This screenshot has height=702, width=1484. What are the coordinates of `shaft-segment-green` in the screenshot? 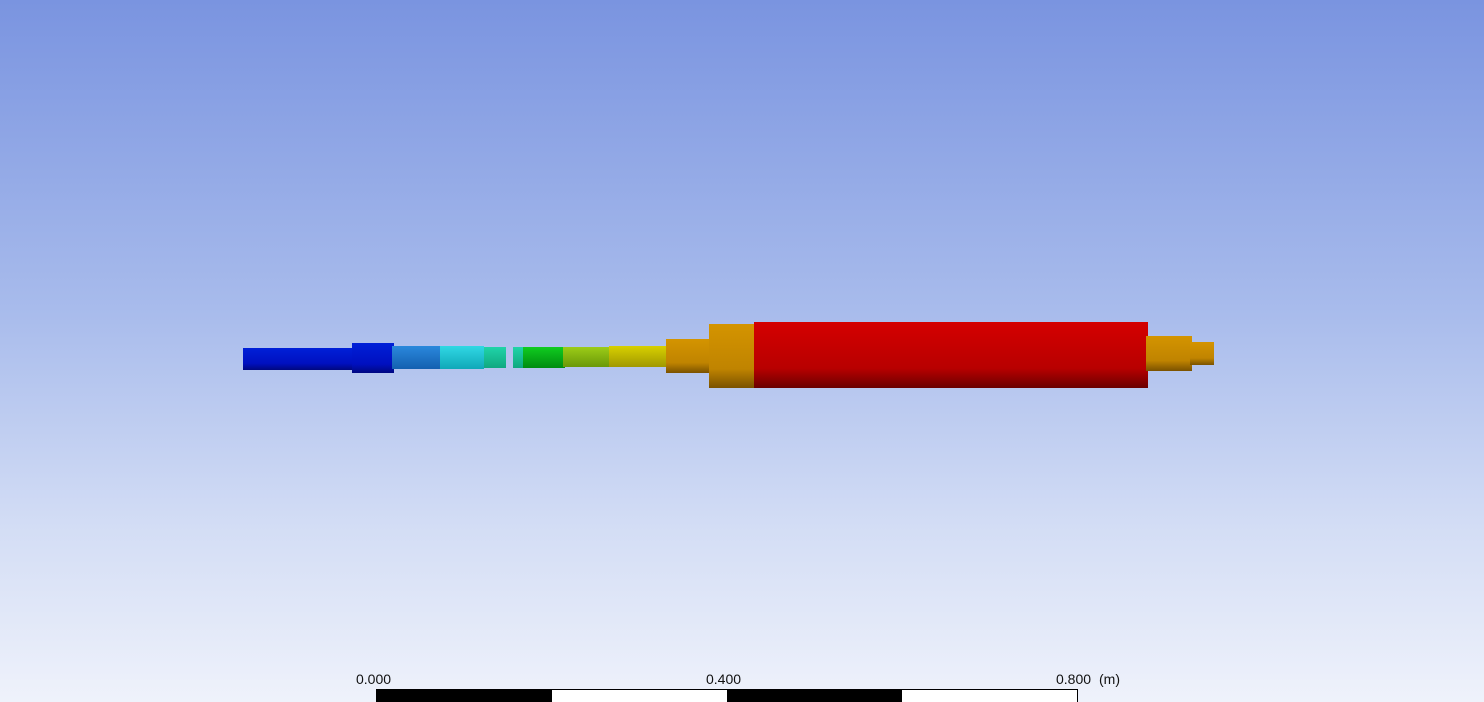 It's located at (544, 357).